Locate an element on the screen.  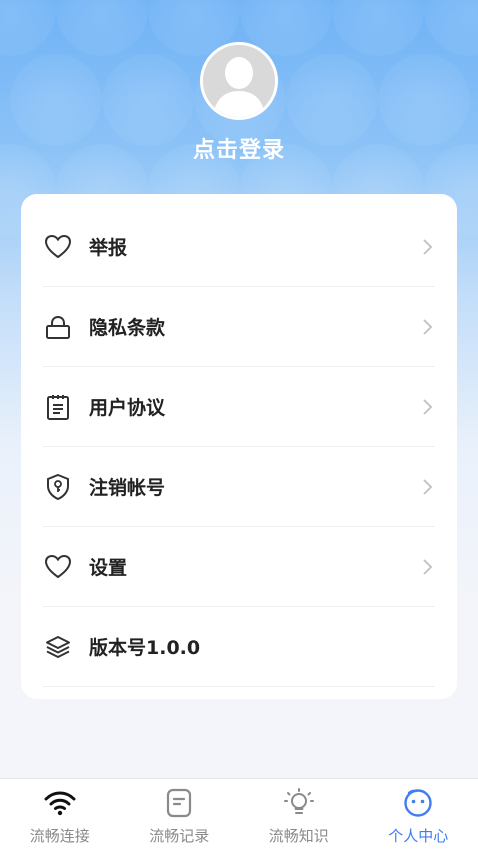
lock-icon is located at coordinates (58, 327).